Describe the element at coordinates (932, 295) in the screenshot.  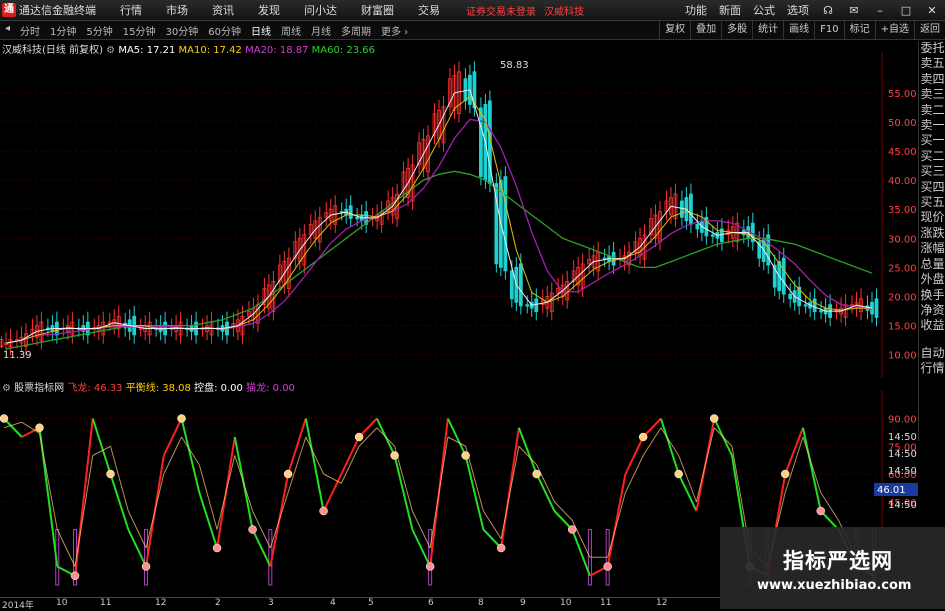
I see `side-panel-item: 换手` at that location.